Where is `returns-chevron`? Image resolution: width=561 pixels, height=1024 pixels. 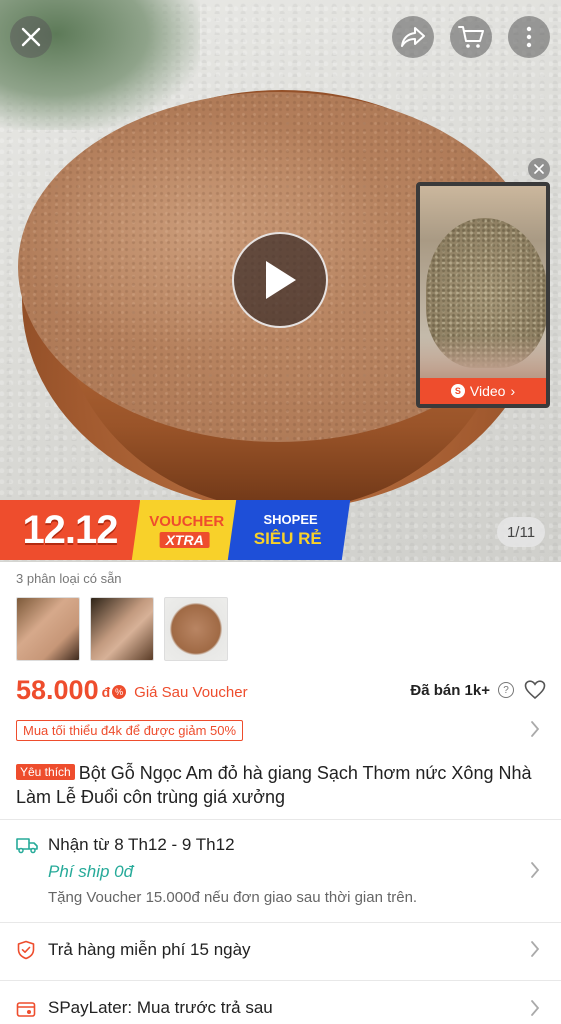 returns-chevron is located at coordinates (535, 951).